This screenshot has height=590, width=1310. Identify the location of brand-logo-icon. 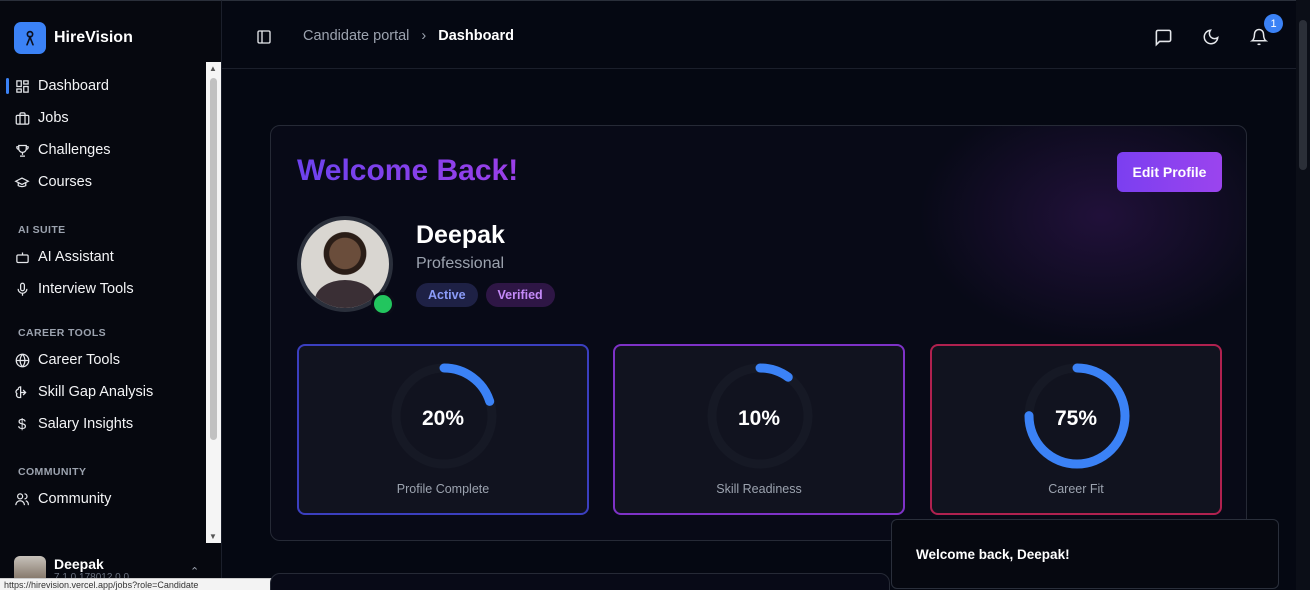
(30, 38).